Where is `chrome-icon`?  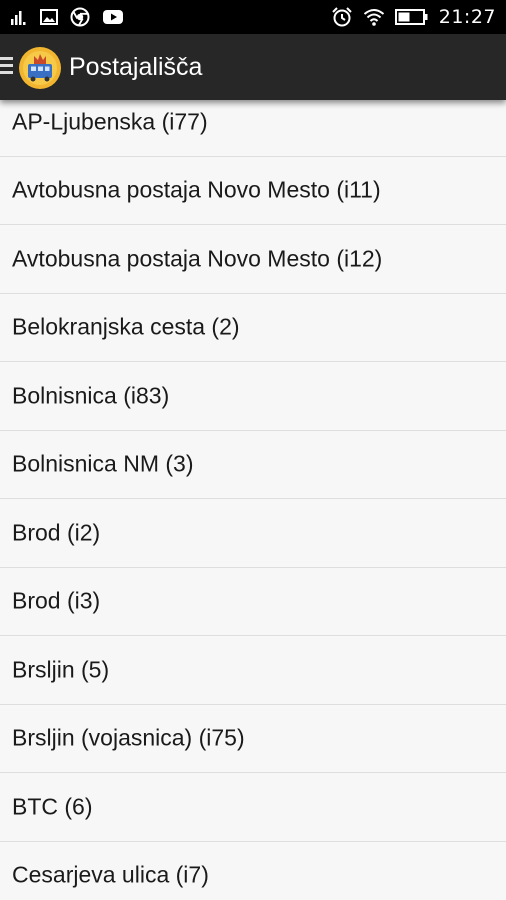 chrome-icon is located at coordinates (80, 17).